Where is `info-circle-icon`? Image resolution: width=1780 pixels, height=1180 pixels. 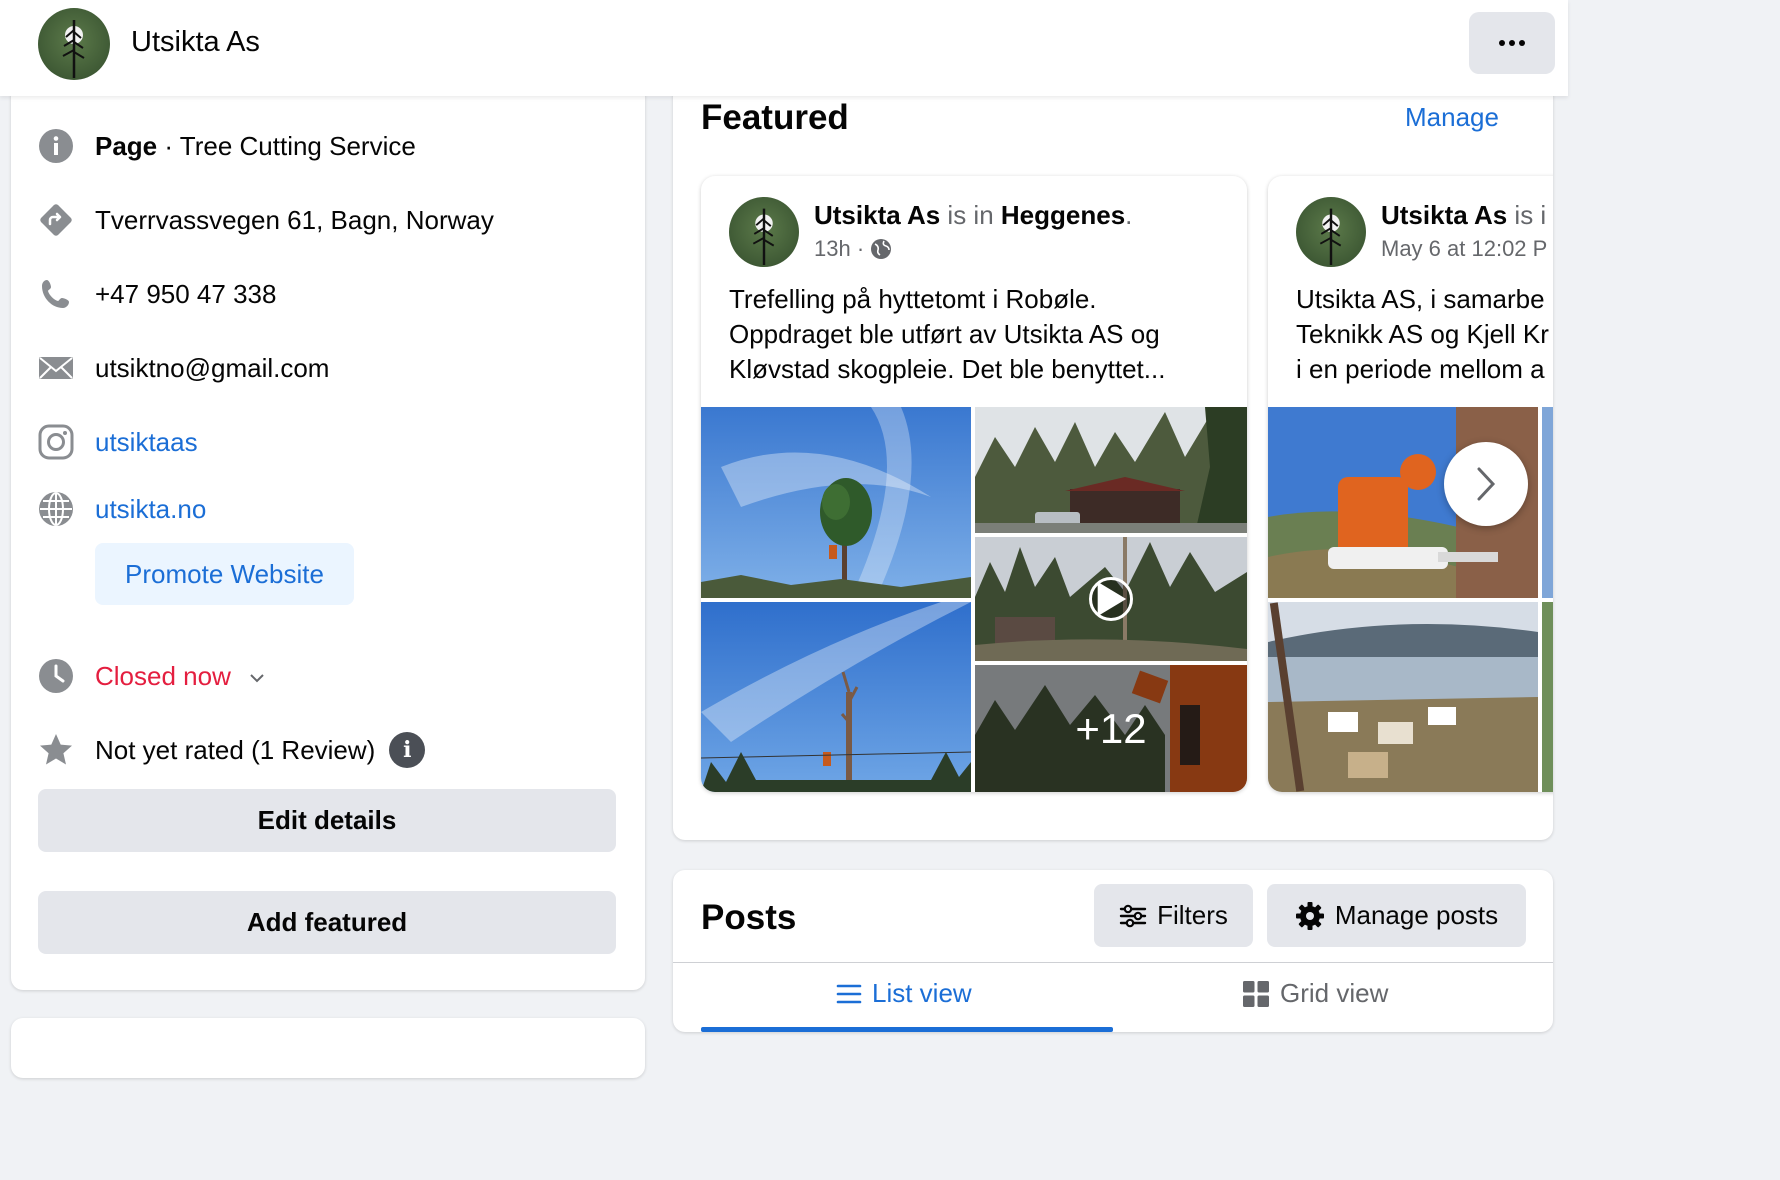 info-circle-icon is located at coordinates (56, 146).